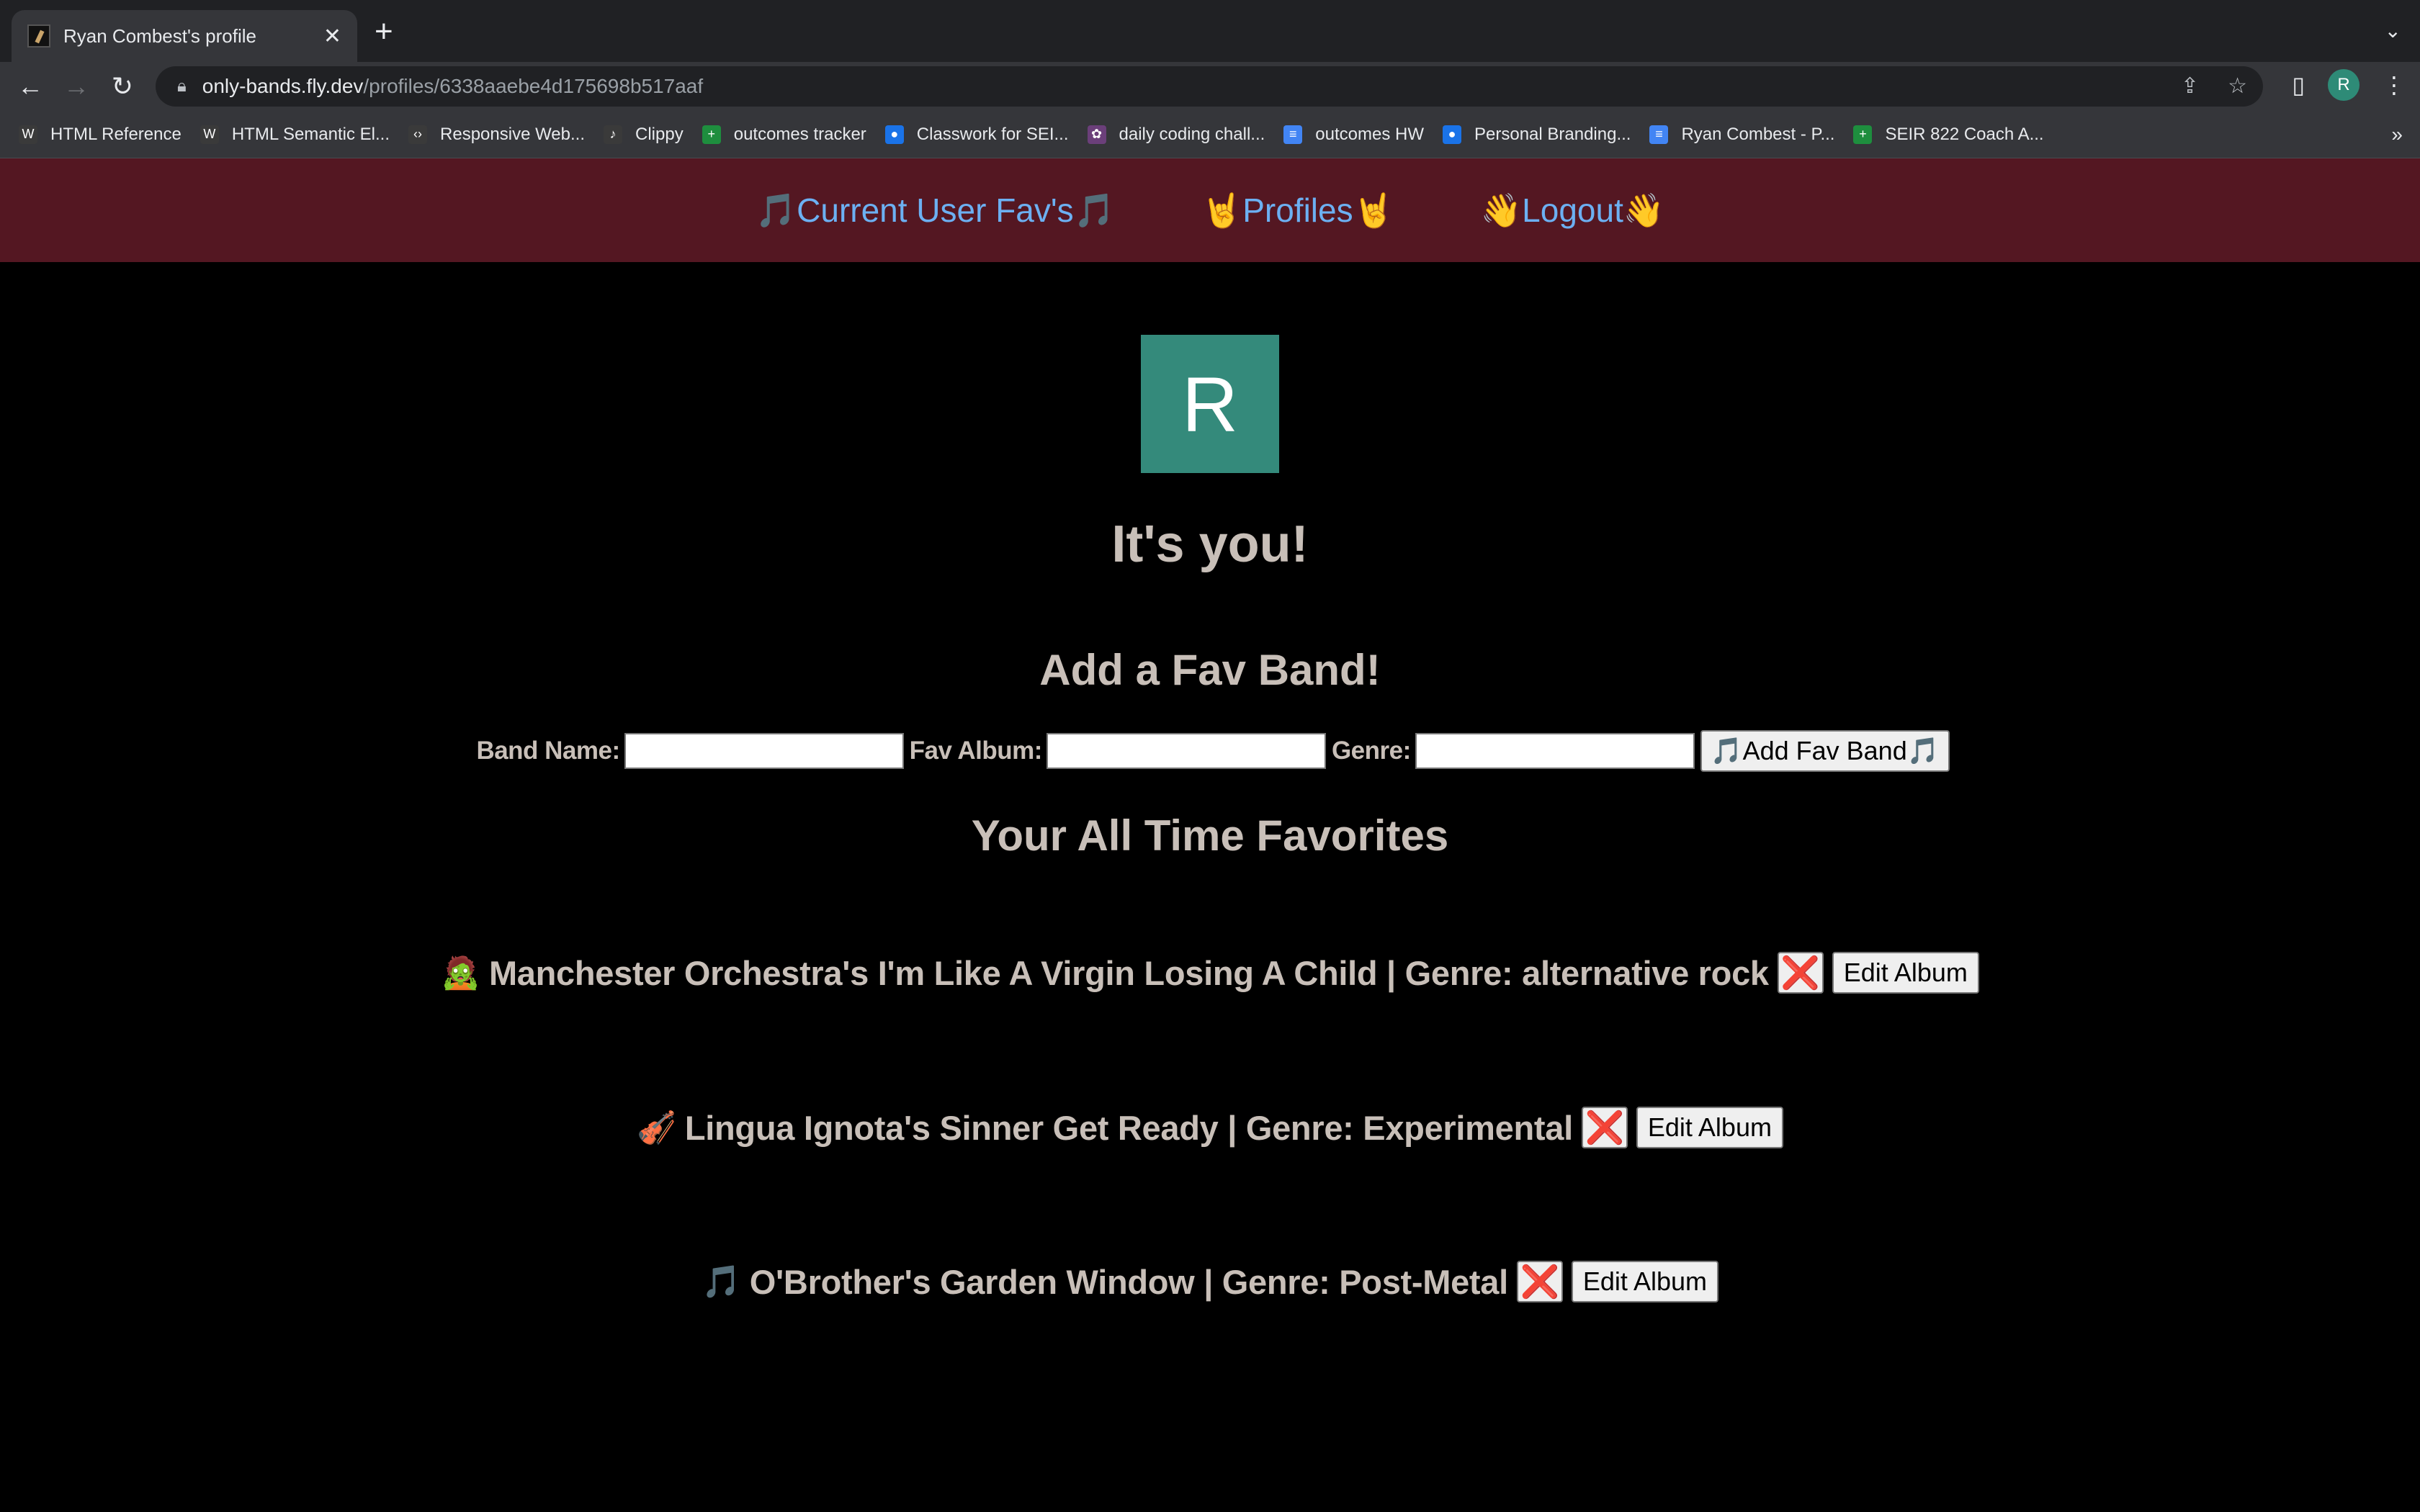 The height and width of the screenshot is (1512, 2420). I want to click on bookmark-label: outcomes tracker, so click(799, 134).